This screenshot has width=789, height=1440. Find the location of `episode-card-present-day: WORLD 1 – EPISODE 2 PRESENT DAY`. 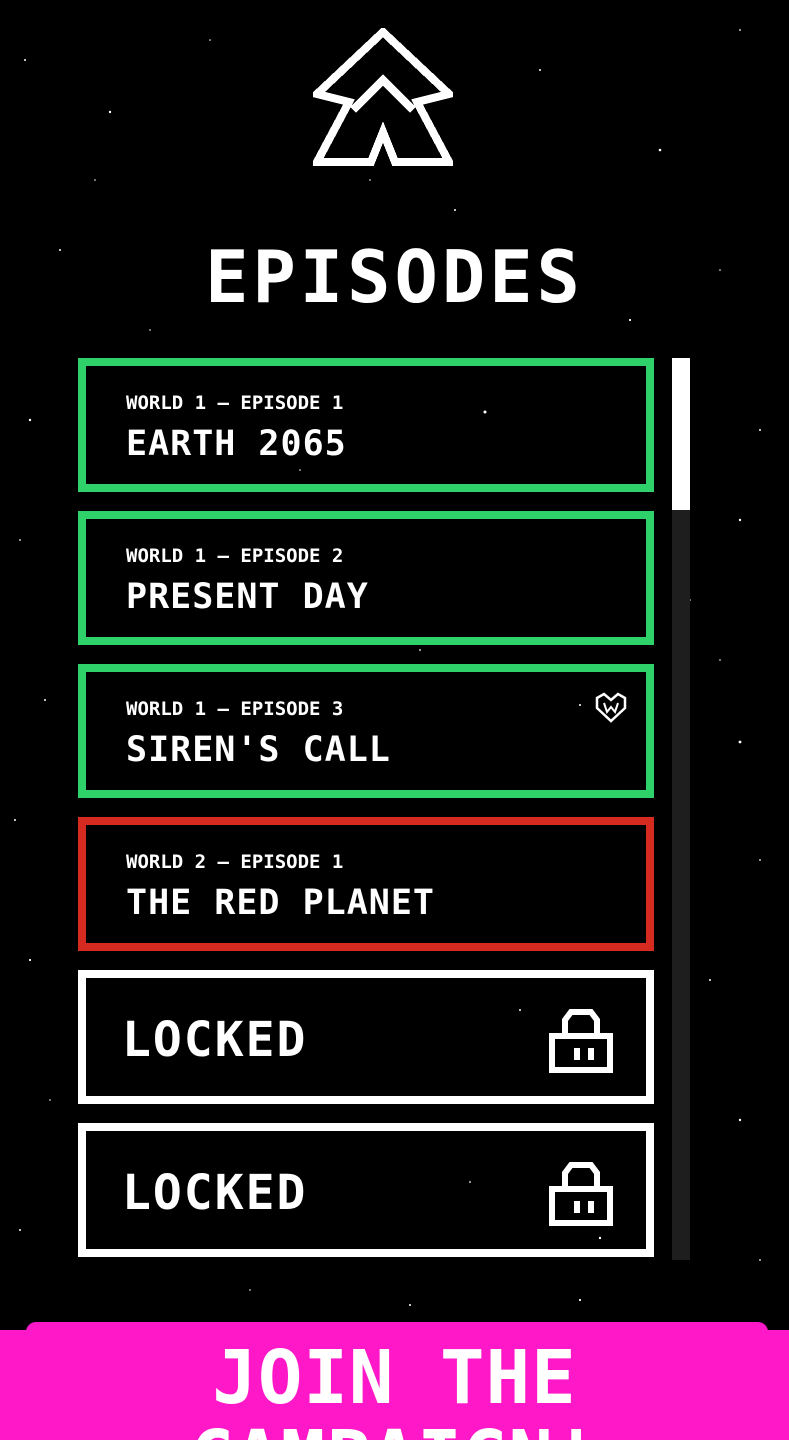

episode-card-present-day: WORLD 1 – EPISODE 2 PRESENT DAY is located at coordinates (366, 578).